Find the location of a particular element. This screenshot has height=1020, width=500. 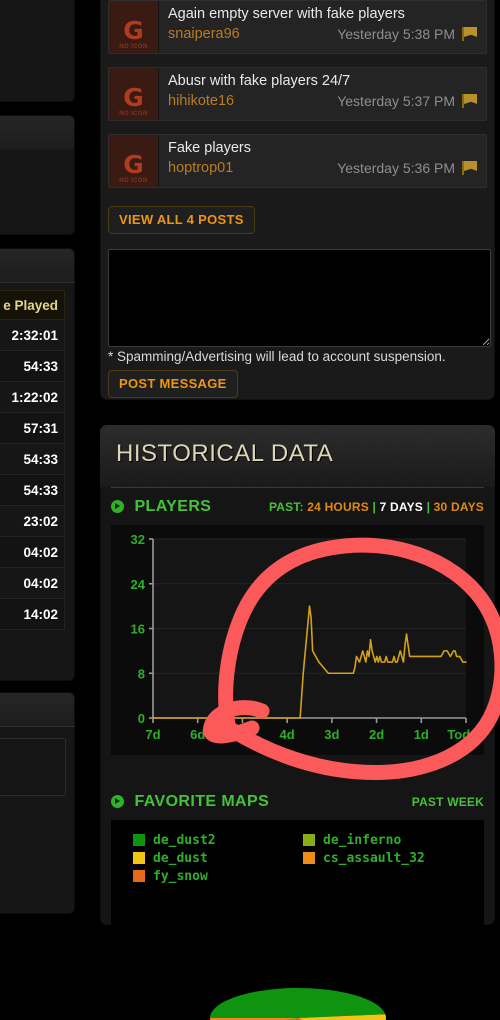

svg-text: 1d is located at coordinates (421, 734).